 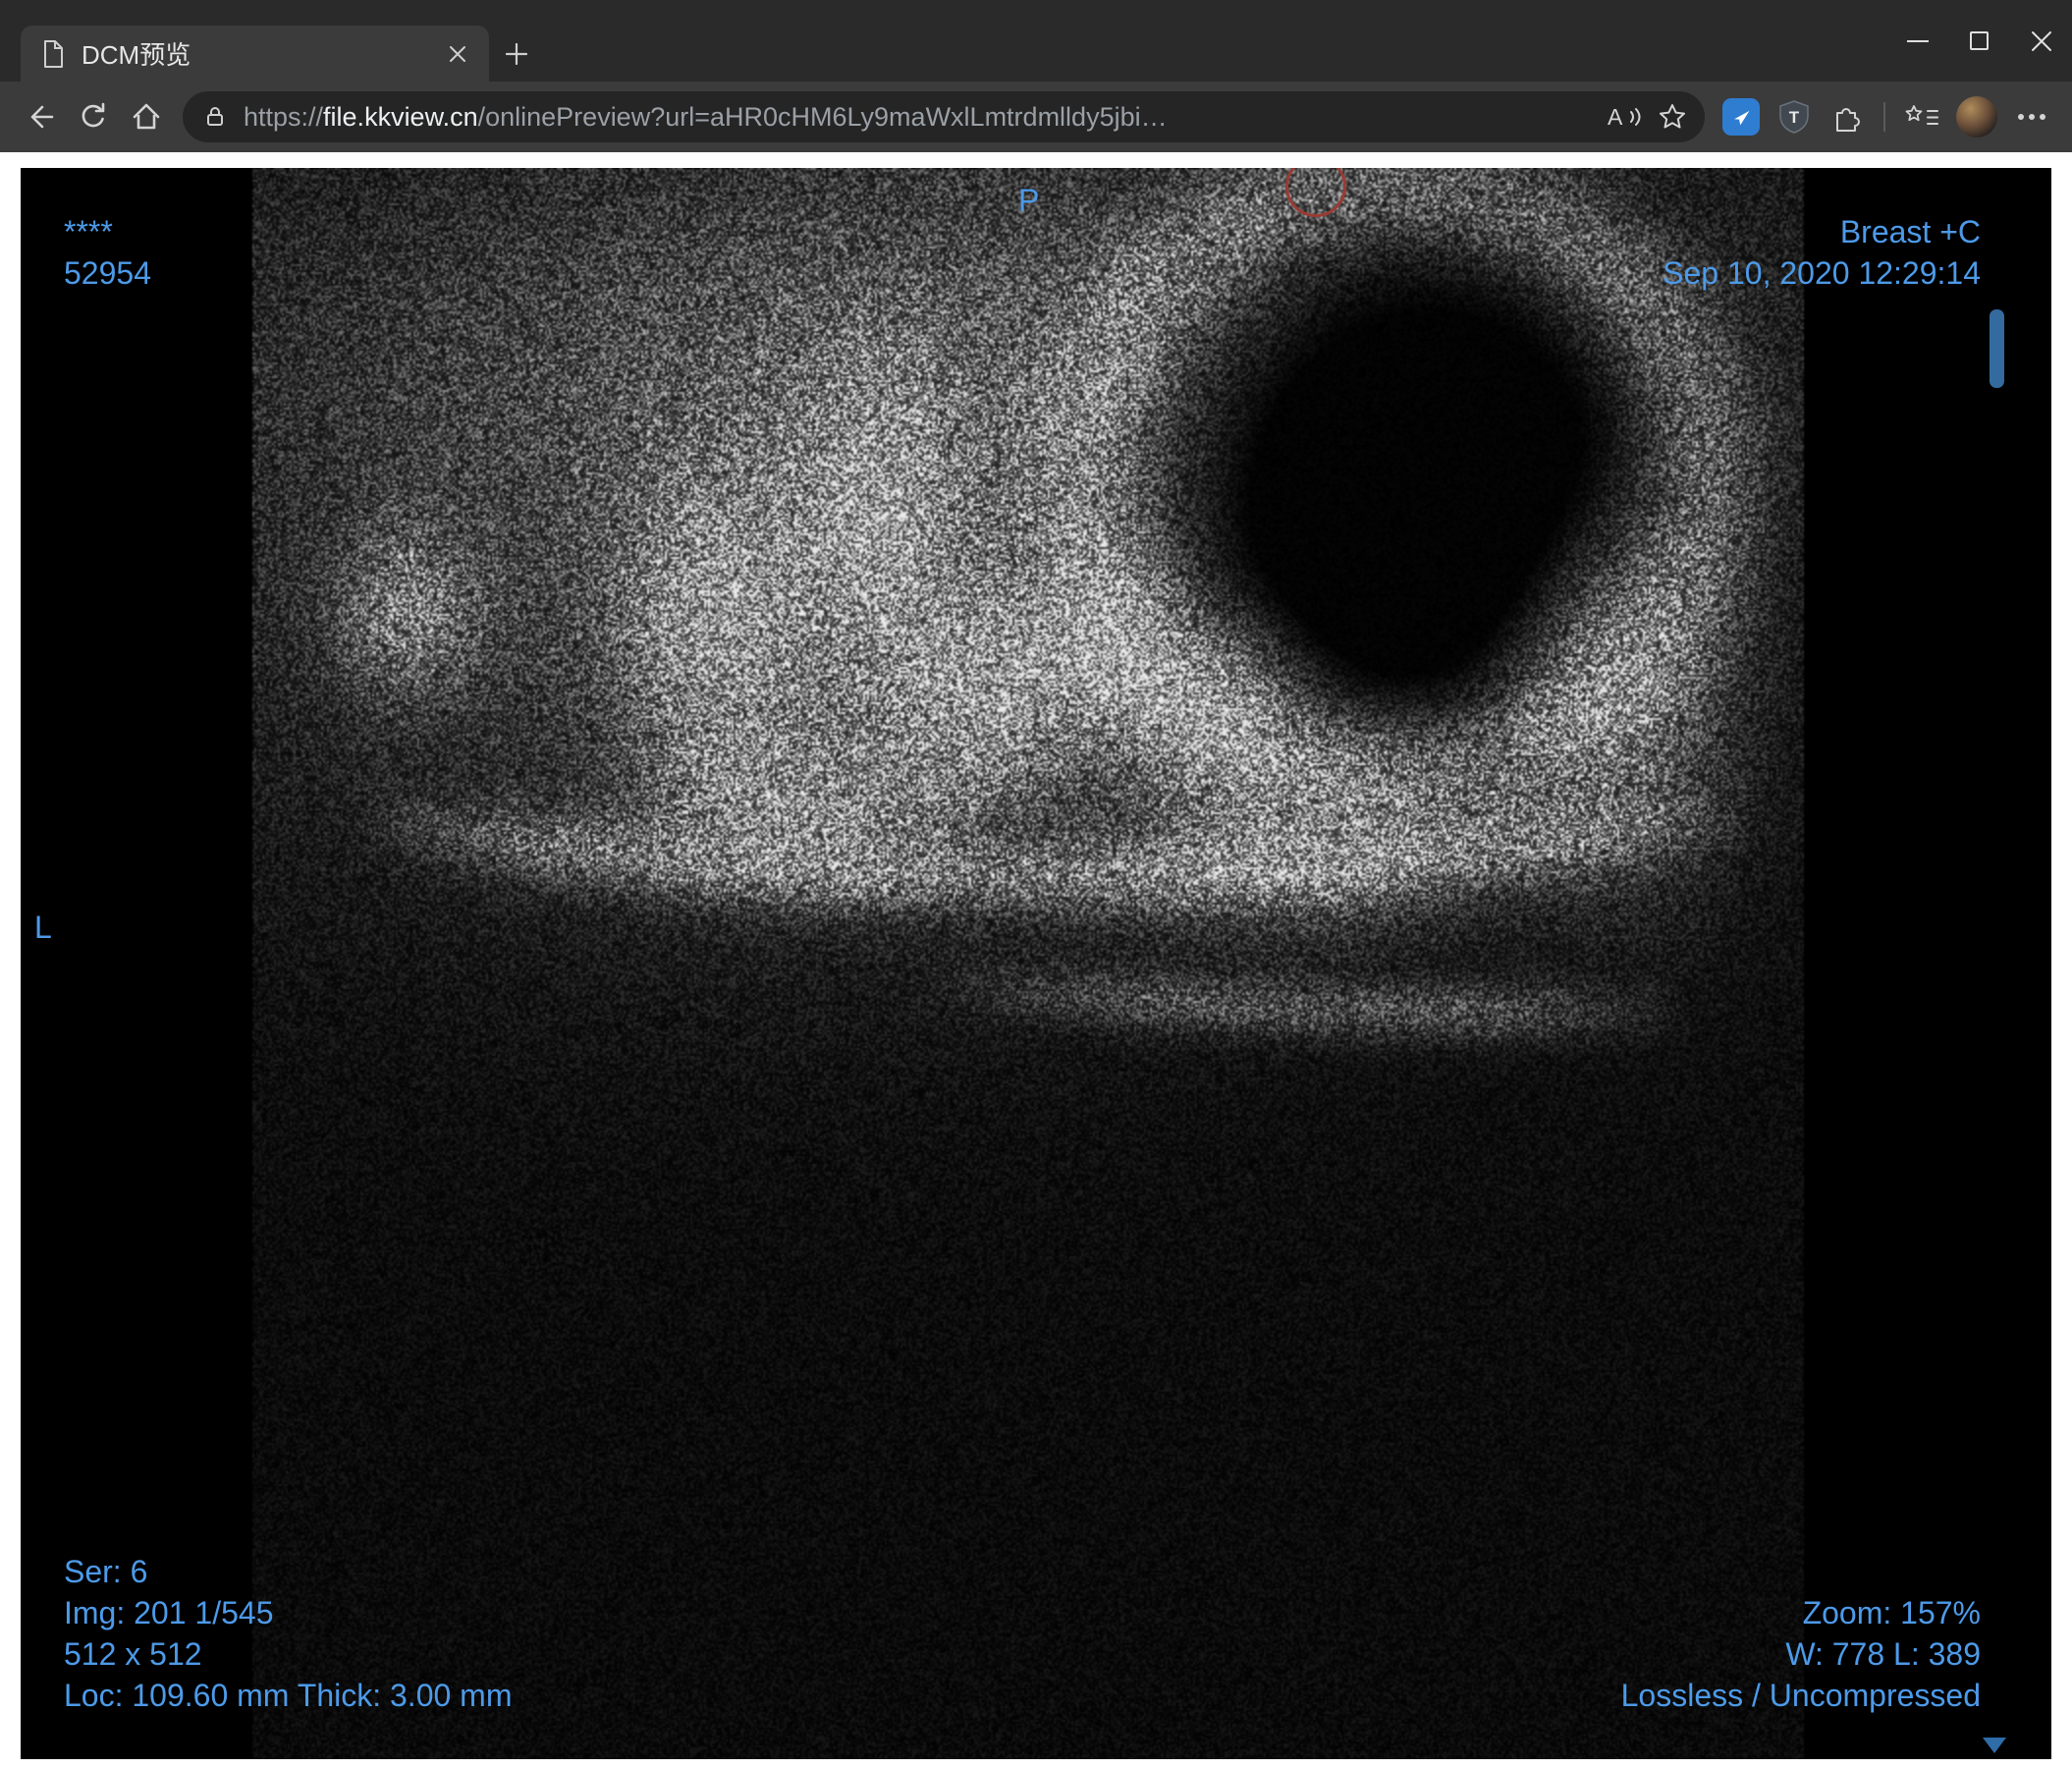 I want to click on more-options-icon, so click(x=2031, y=117).